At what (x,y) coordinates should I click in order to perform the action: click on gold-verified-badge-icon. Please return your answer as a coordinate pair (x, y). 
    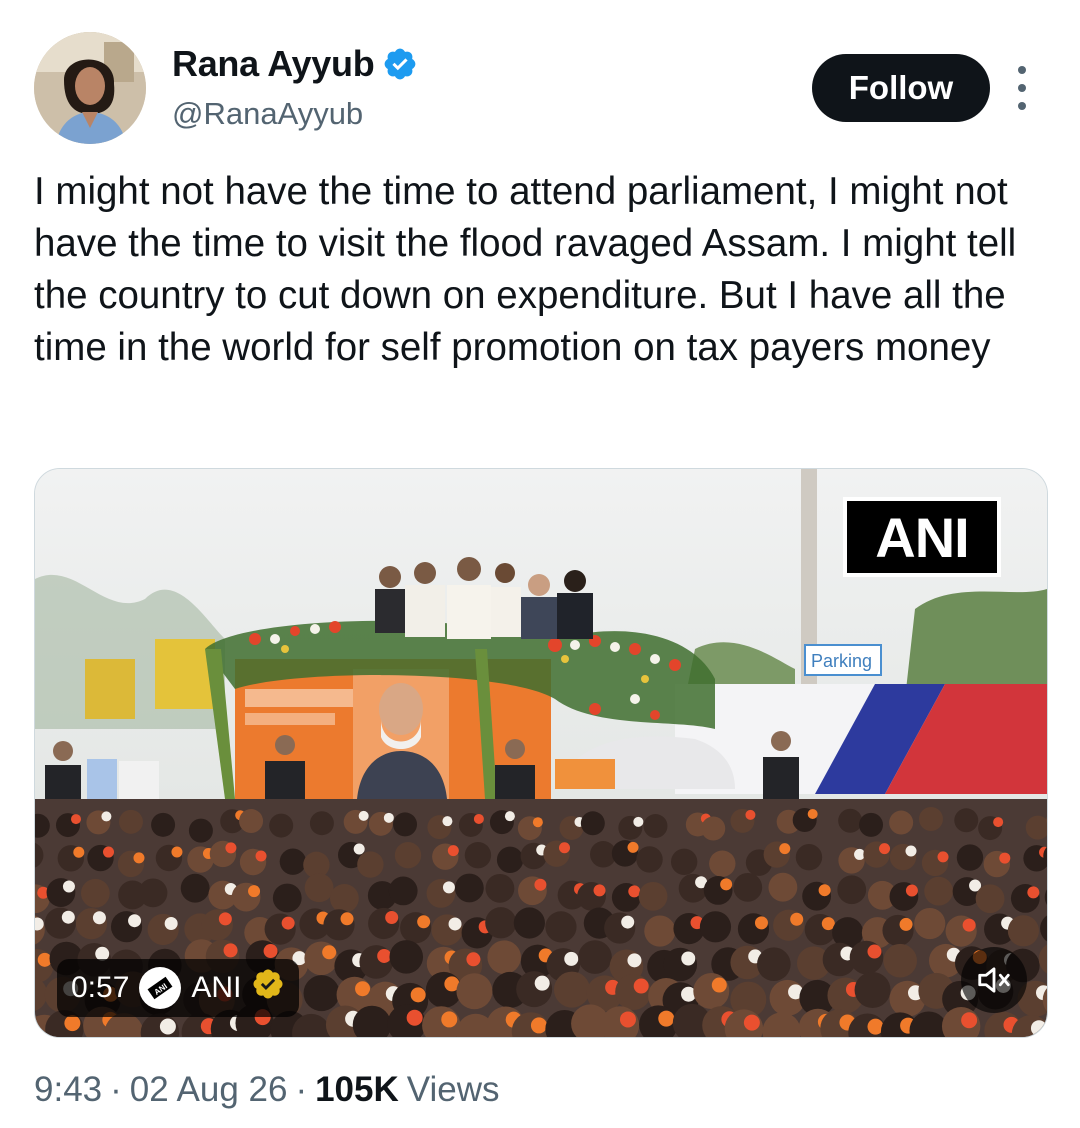
    Looking at the image, I should click on (268, 988).